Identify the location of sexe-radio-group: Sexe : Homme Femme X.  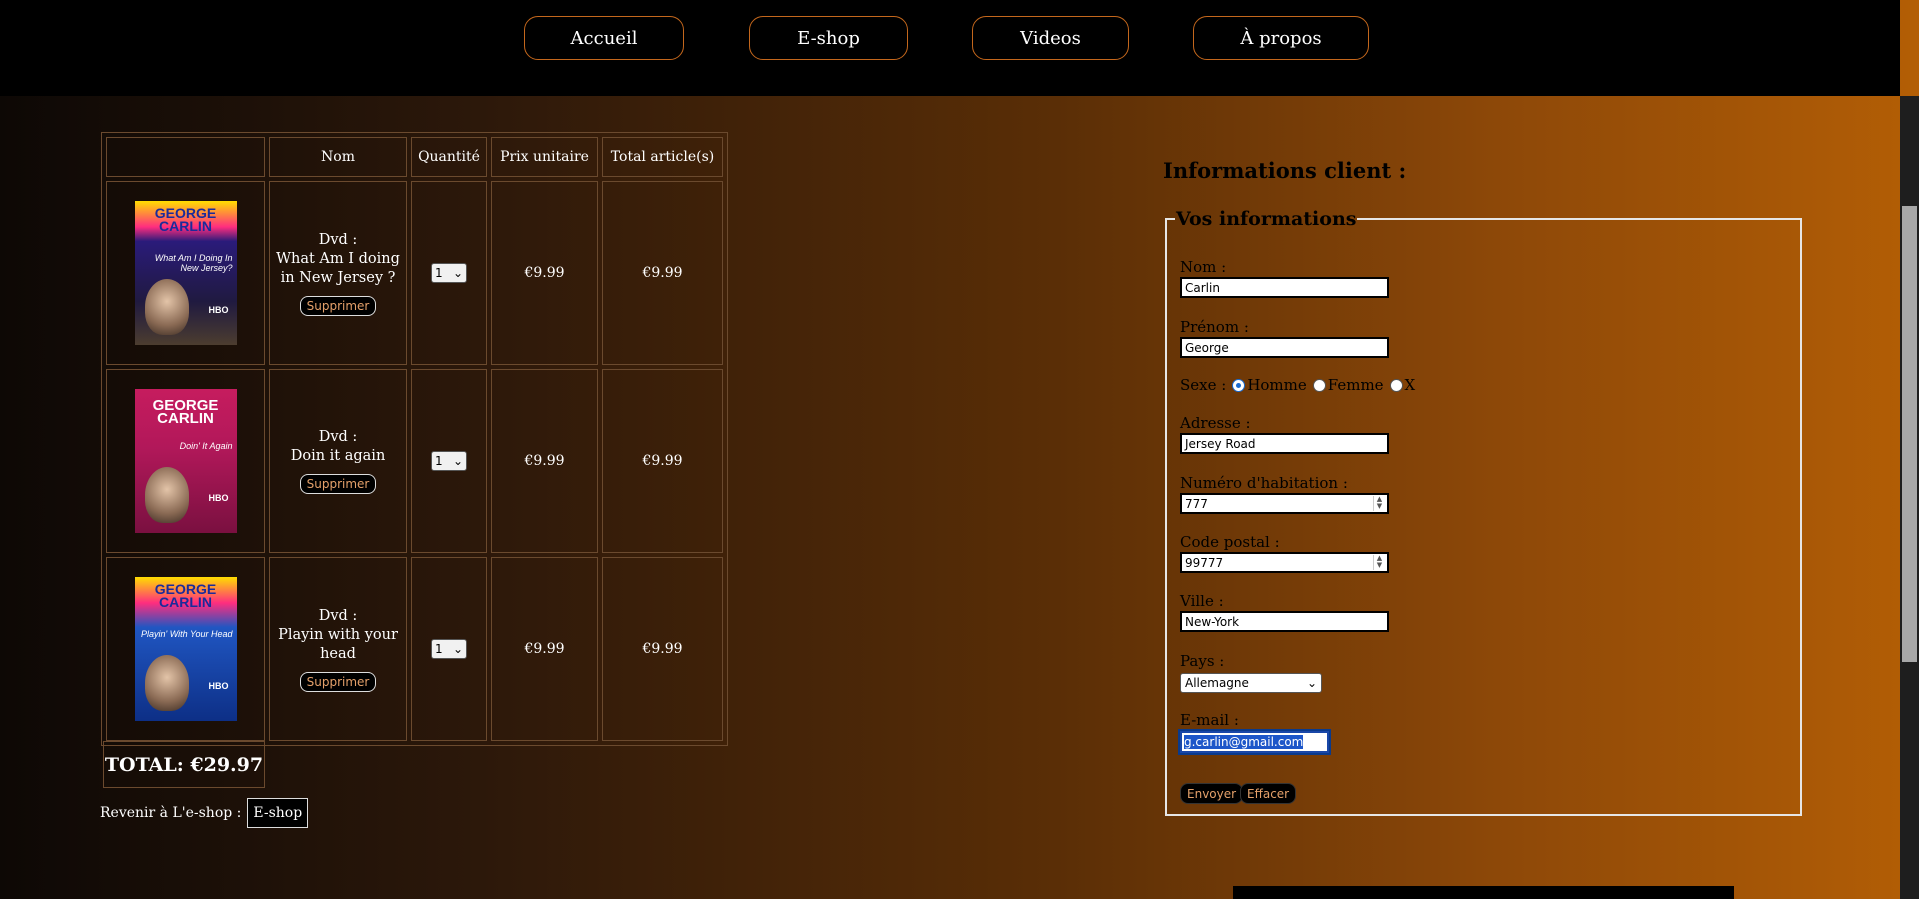
(1297, 385).